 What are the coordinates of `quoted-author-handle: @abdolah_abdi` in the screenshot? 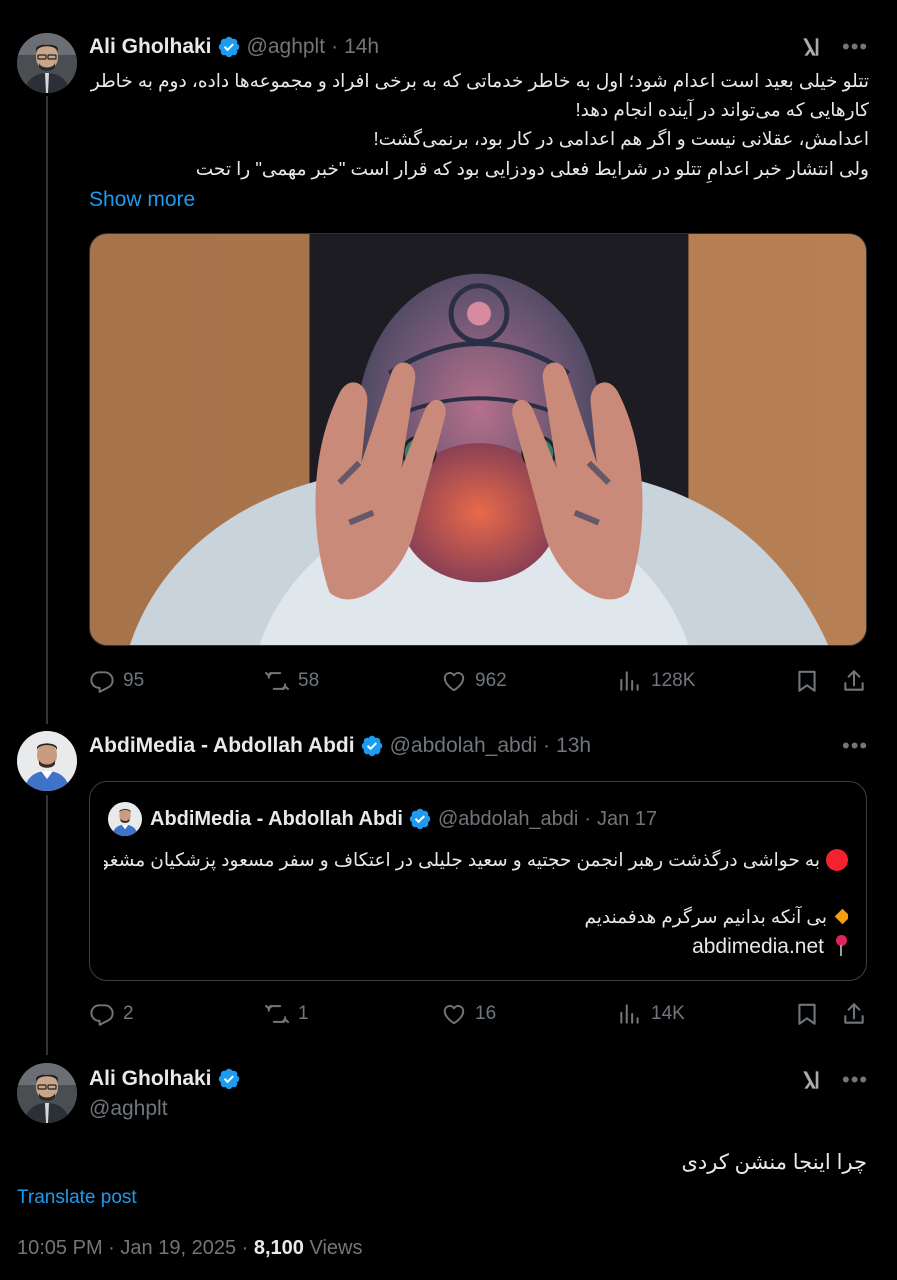 It's located at (508, 818).